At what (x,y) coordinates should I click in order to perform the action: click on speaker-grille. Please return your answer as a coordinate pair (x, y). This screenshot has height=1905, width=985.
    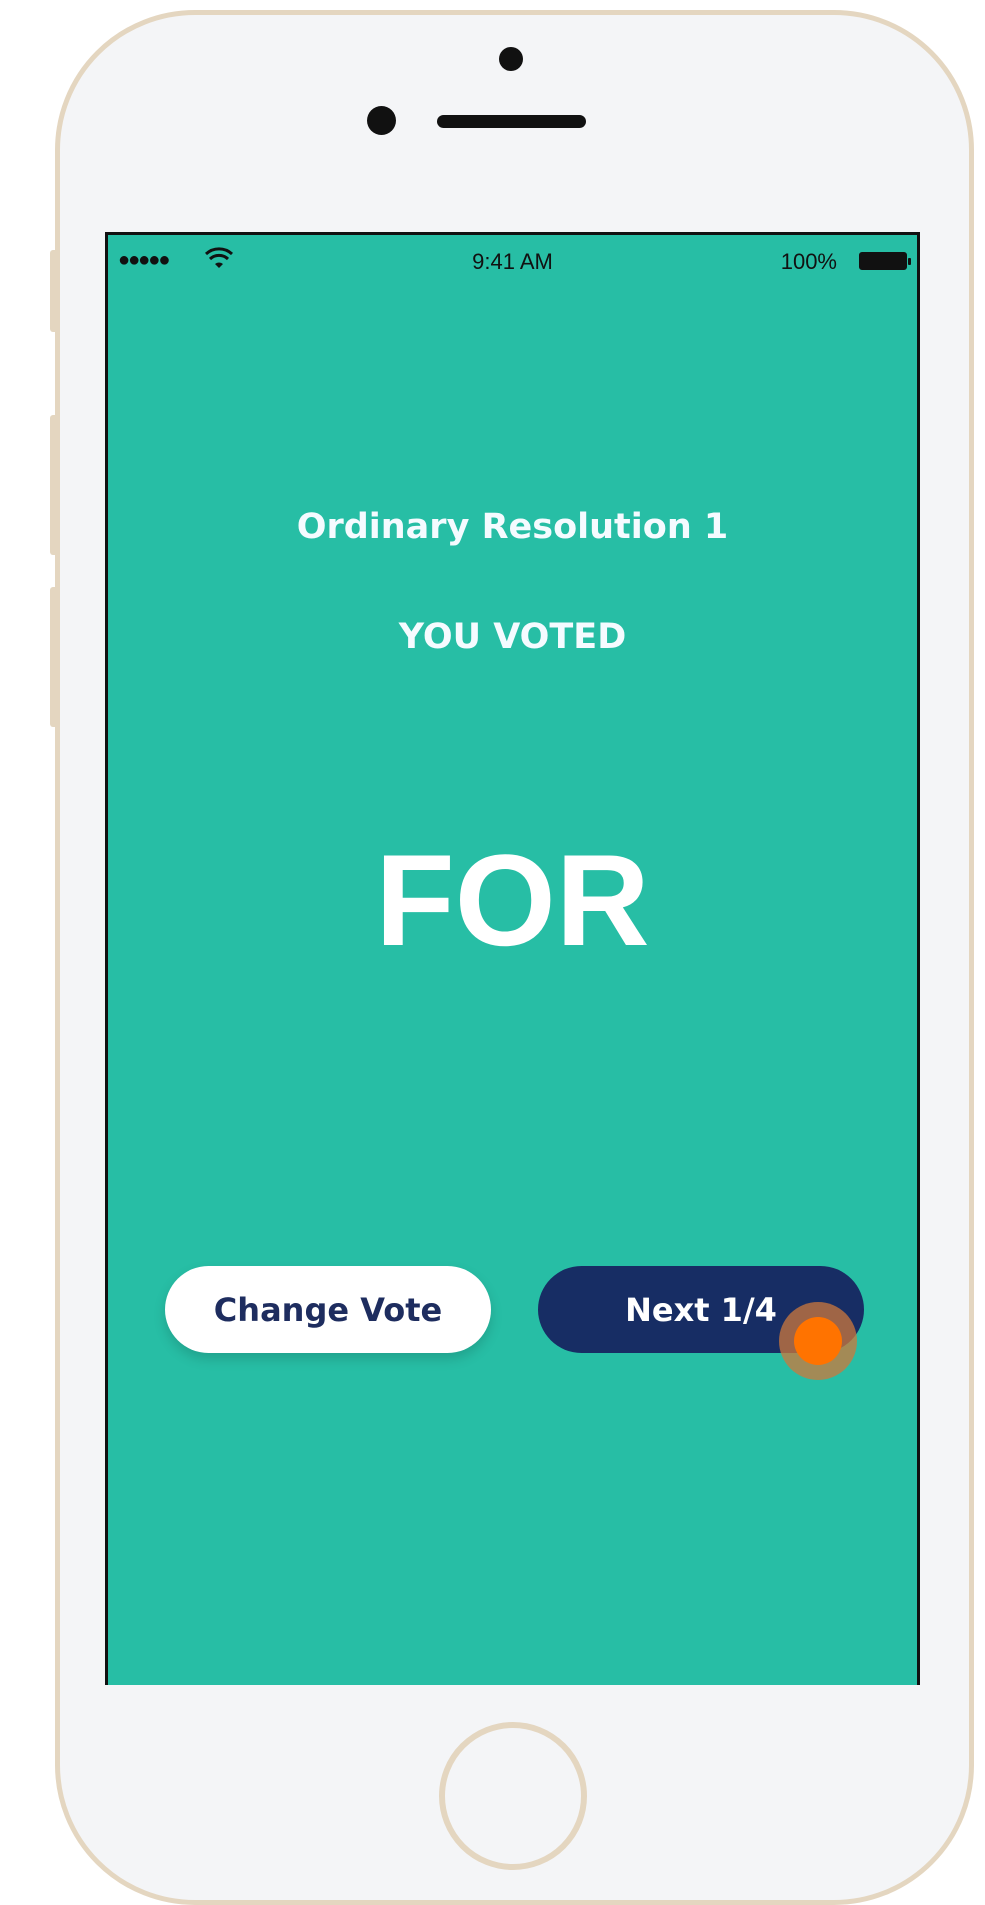
    Looking at the image, I should click on (511, 121).